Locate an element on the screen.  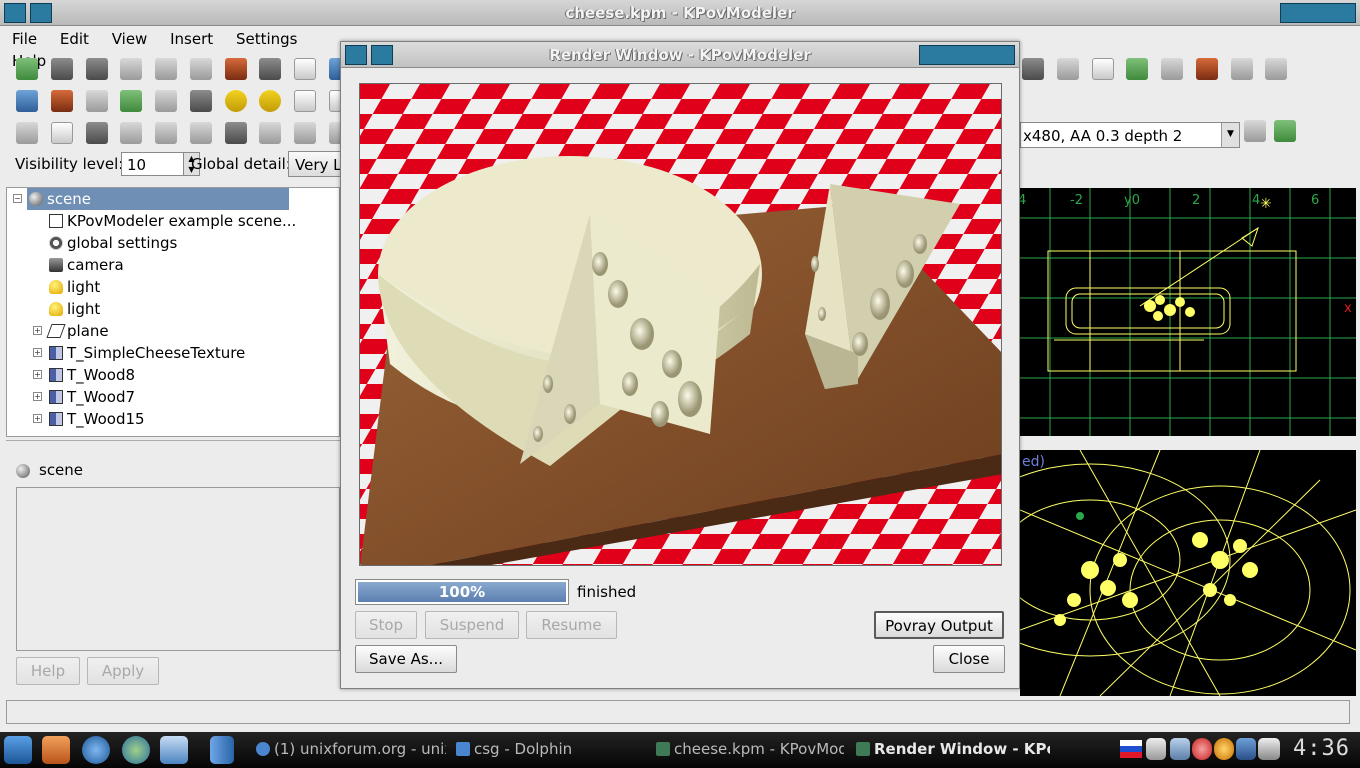
open-file-icon is located at coordinates (61, 69).